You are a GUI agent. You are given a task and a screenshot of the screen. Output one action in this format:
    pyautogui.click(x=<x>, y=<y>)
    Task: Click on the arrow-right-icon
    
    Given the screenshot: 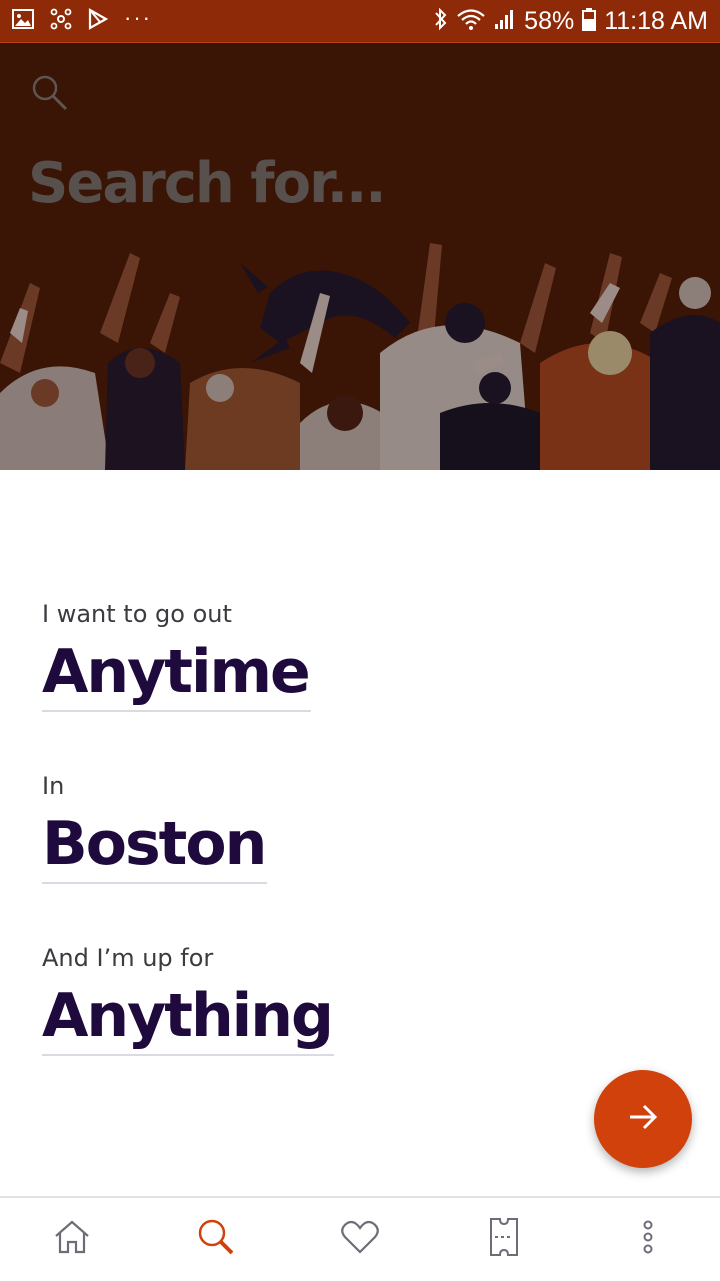 What is the action you would take?
    pyautogui.click(x=643, y=1119)
    